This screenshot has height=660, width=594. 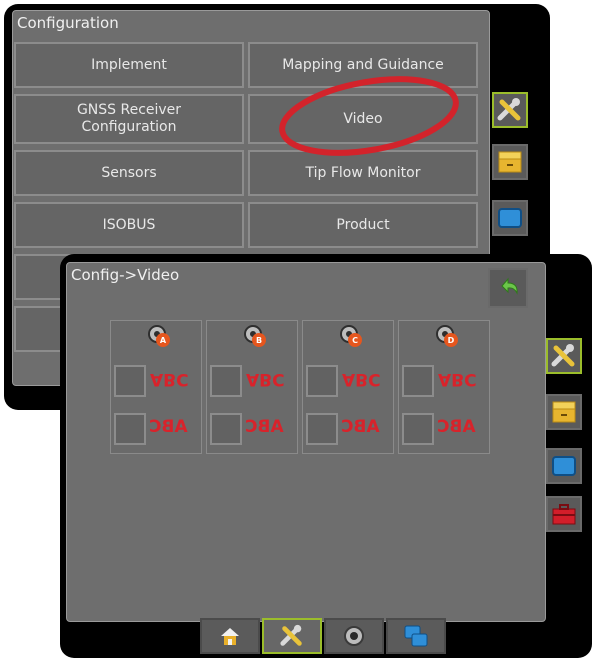 I want to click on implement-button: Implement, so click(x=129, y=65).